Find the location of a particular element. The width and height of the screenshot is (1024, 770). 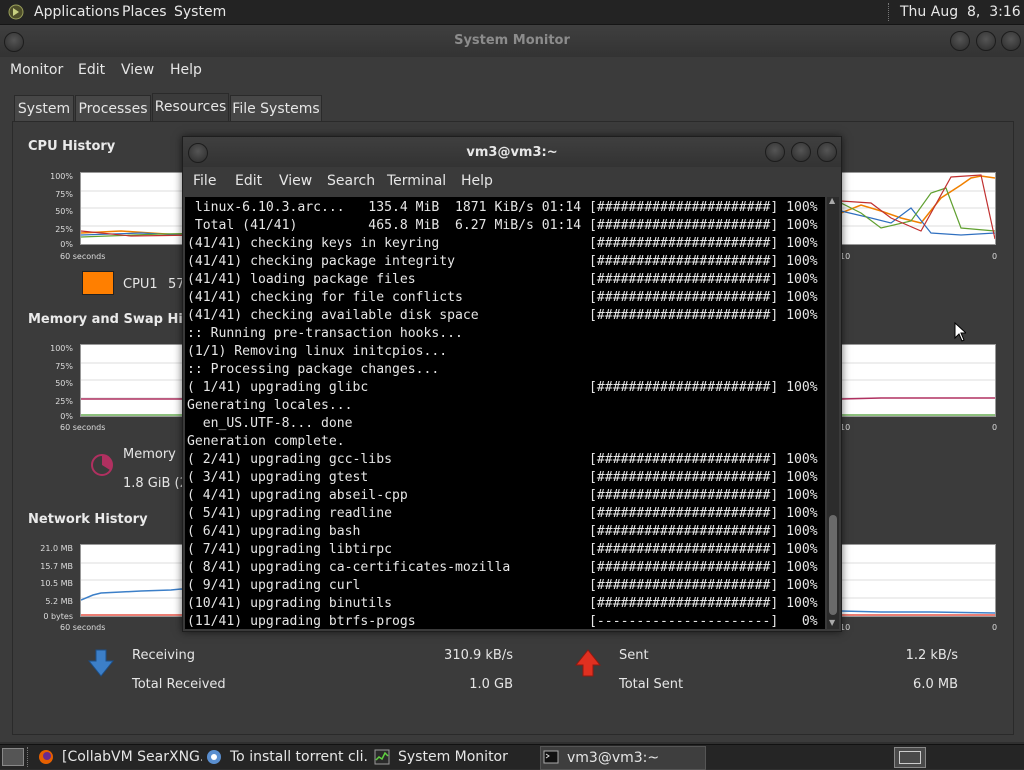

workspace-icon is located at coordinates (910, 757).